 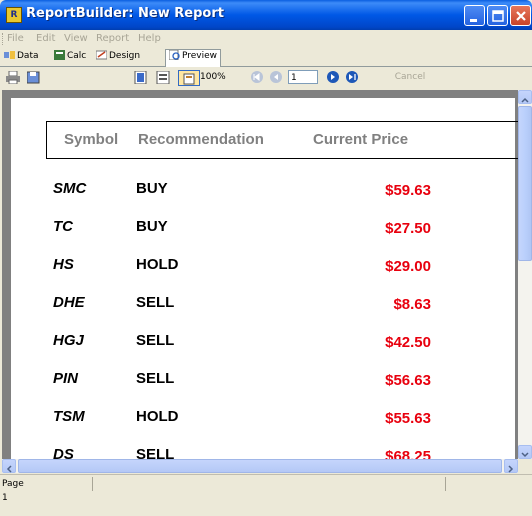 What do you see at coordinates (101, 55) in the screenshot?
I see `design-icon` at bounding box center [101, 55].